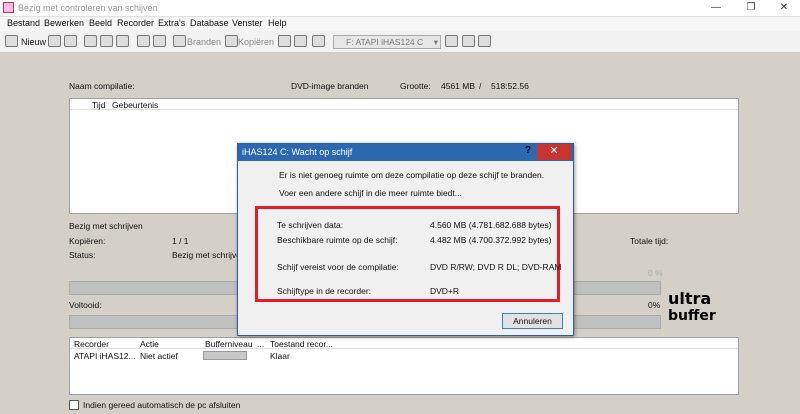 This screenshot has width=800, height=414. I want to click on auto-shutdown-checkbox, so click(74, 405).